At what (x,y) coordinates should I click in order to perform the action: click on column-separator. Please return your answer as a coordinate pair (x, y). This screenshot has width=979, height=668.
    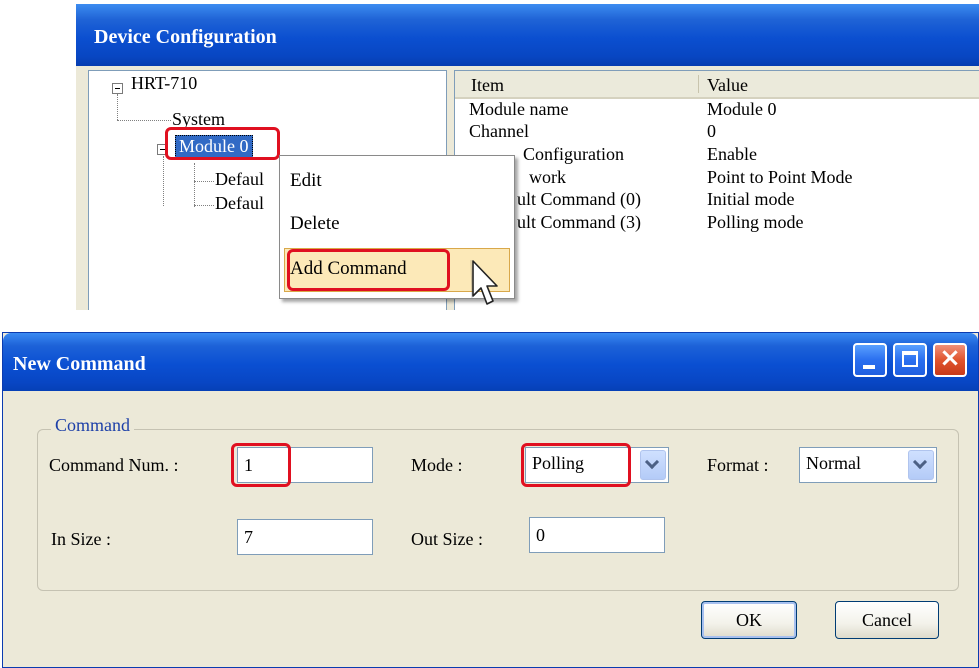
    Looking at the image, I should click on (698, 84).